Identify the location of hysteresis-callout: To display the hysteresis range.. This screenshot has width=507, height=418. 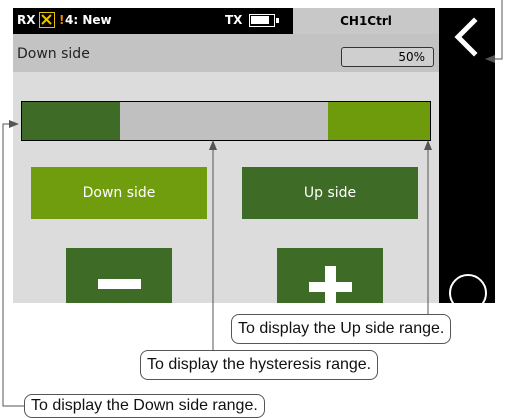
(259, 365).